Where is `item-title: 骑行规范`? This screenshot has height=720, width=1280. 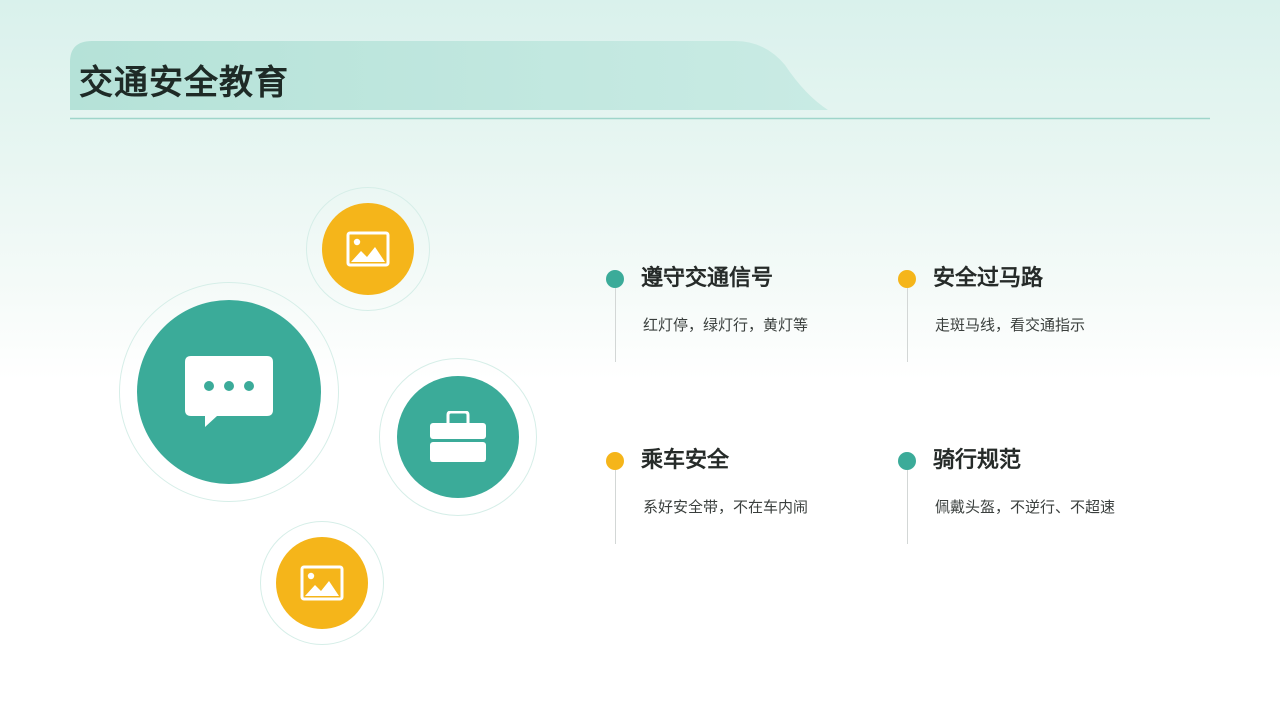
item-title: 骑行规范 is located at coordinates (977, 460).